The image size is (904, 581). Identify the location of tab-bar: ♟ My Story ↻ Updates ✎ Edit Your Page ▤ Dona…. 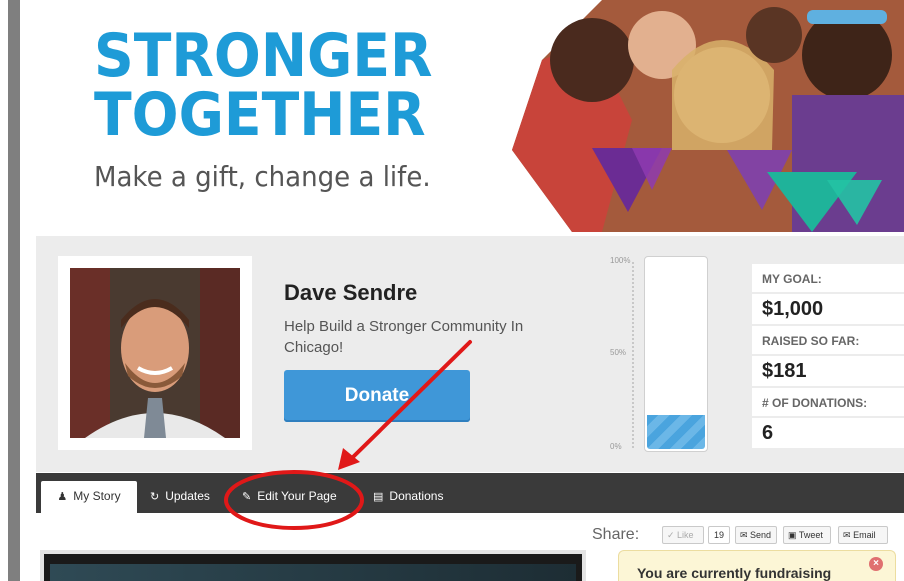
(470, 493).